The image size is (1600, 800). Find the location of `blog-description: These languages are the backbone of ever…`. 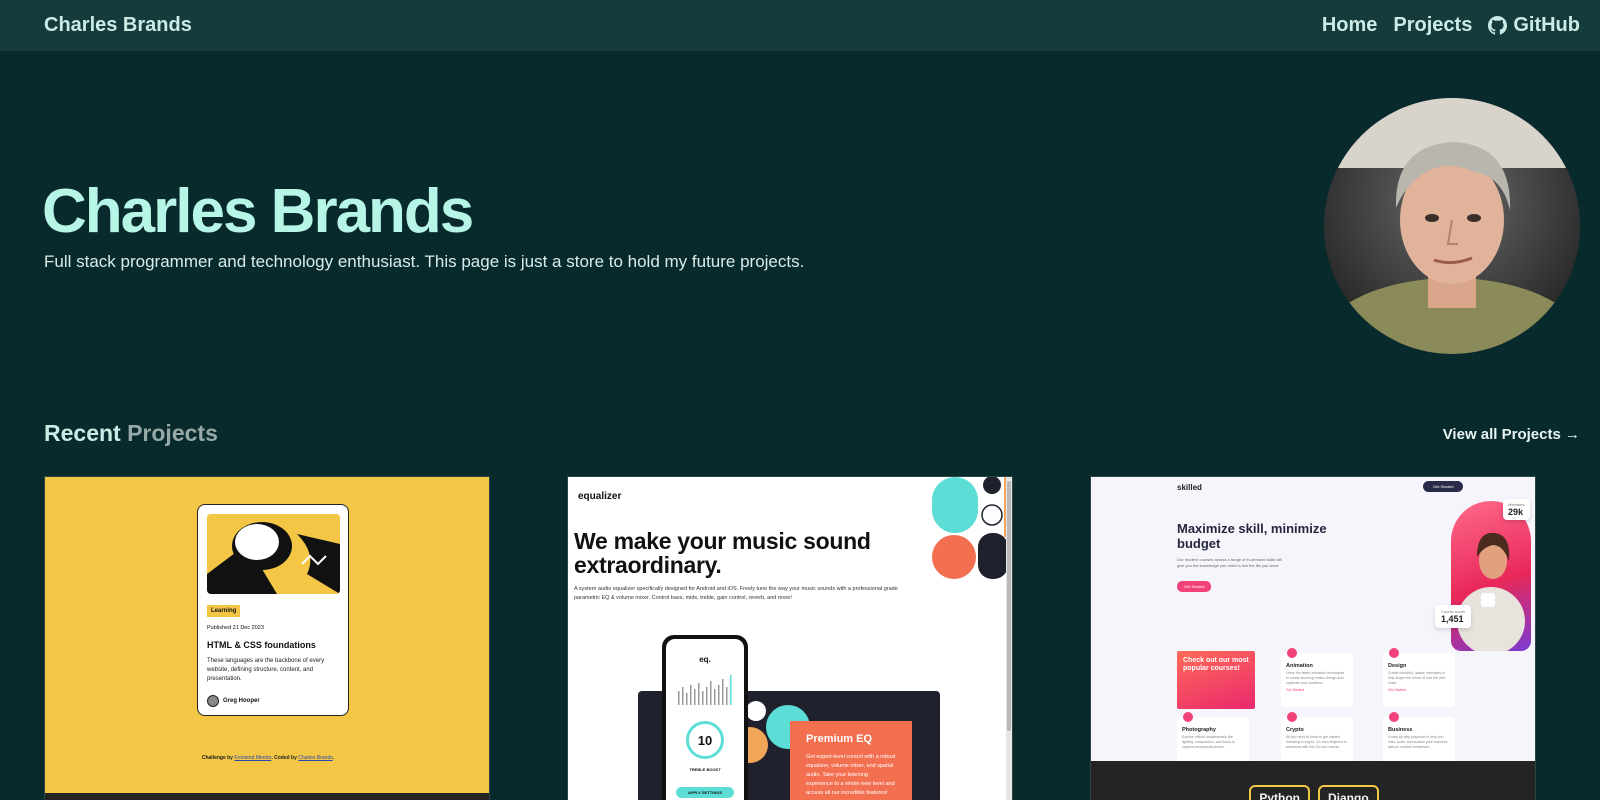

blog-description: These languages are the backbone of ever… is located at coordinates (266, 670).